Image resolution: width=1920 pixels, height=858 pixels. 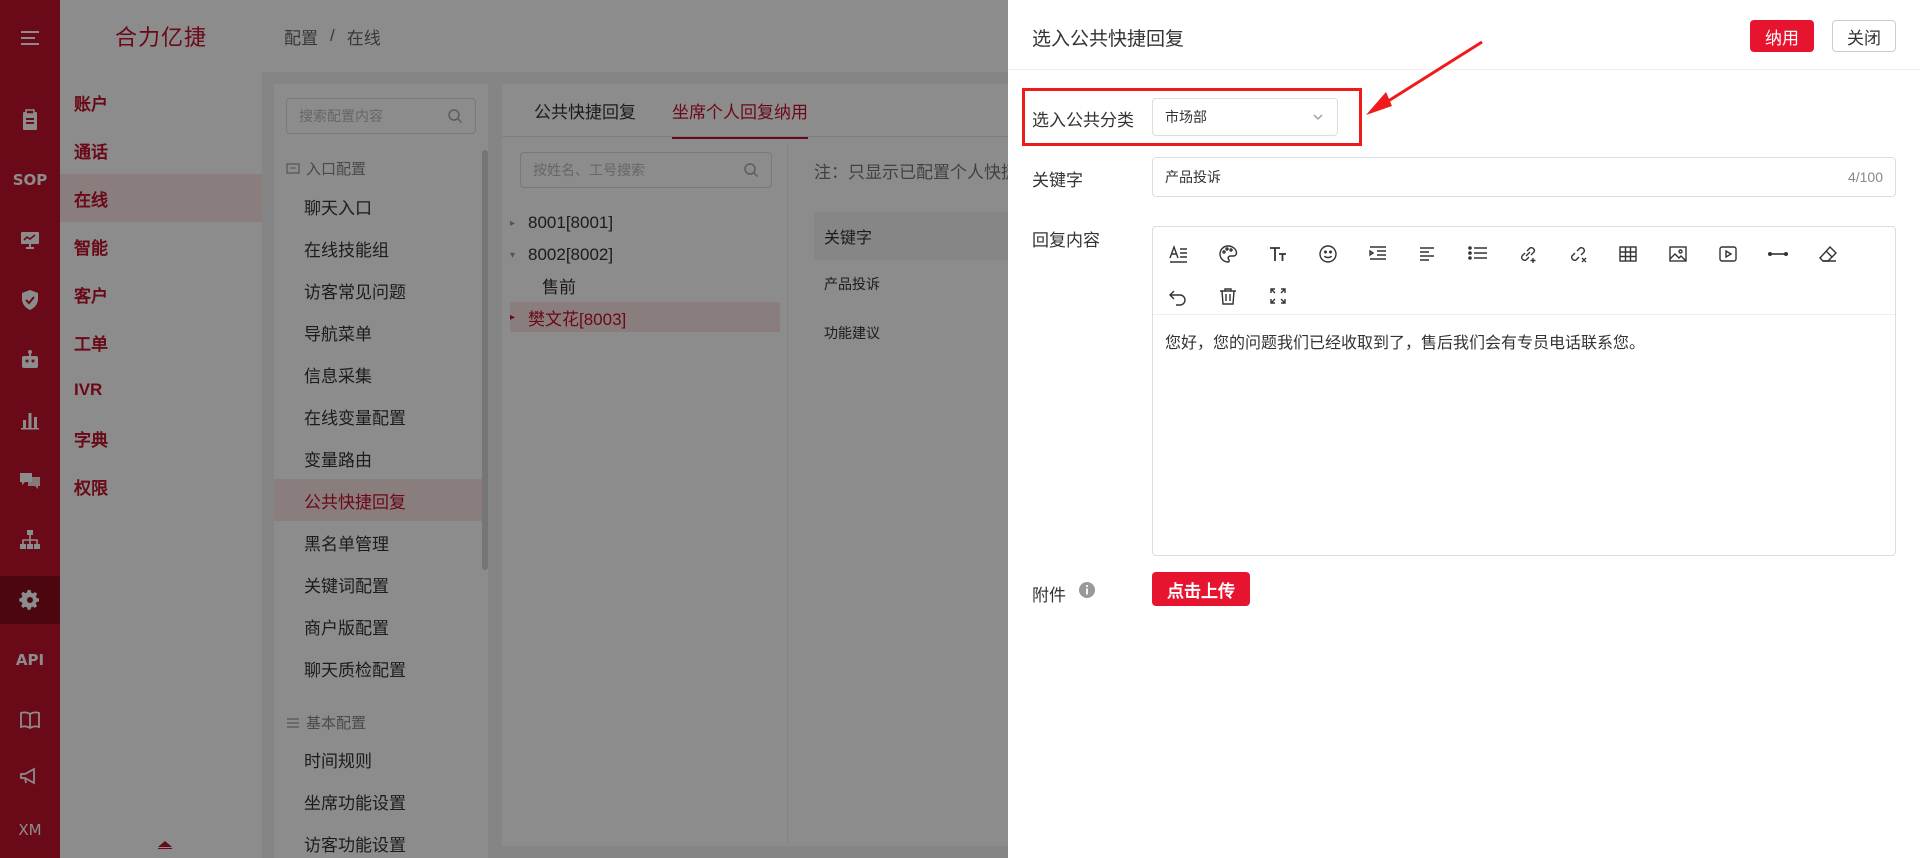 What do you see at coordinates (1864, 36) in the screenshot?
I see `close-button: 关闭` at bounding box center [1864, 36].